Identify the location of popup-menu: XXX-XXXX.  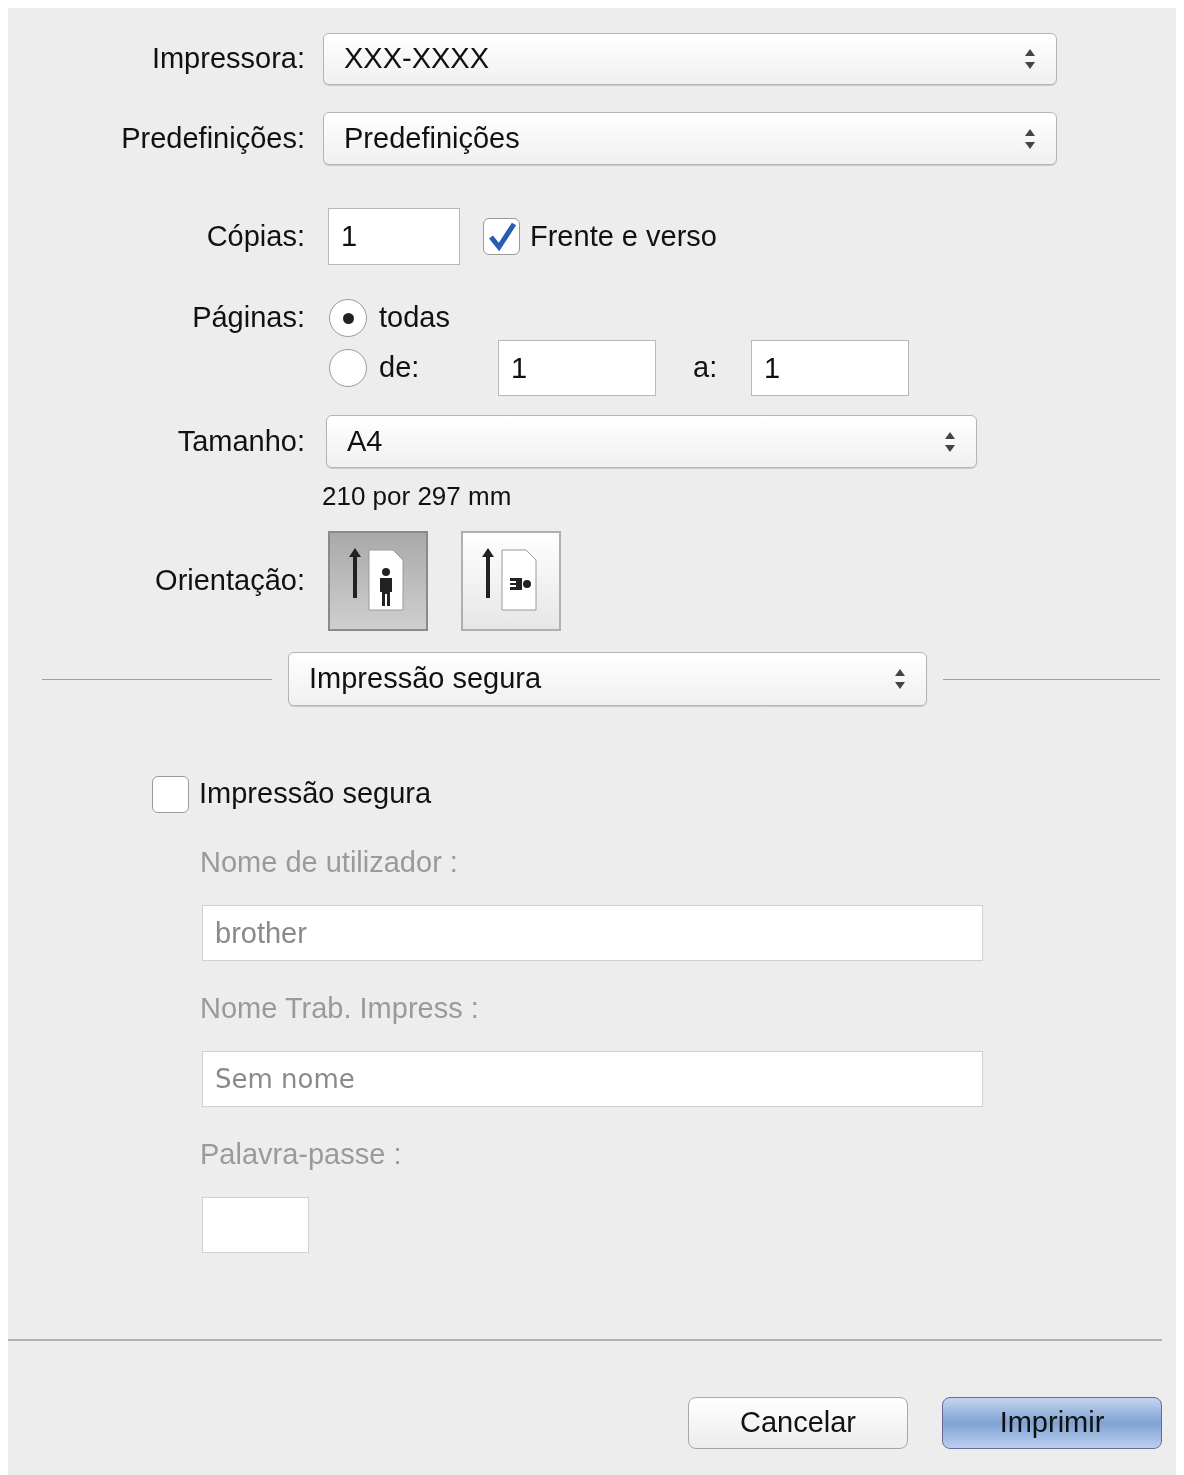
(690, 59).